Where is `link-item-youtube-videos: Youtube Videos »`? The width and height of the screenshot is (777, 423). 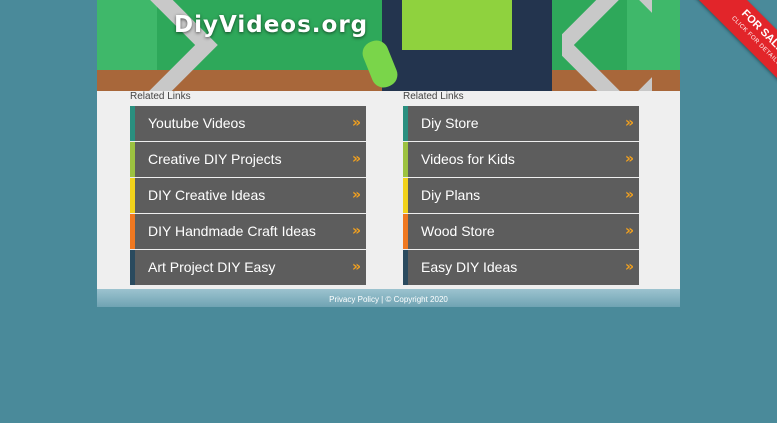 link-item-youtube-videos: Youtube Videos » is located at coordinates (248, 123).